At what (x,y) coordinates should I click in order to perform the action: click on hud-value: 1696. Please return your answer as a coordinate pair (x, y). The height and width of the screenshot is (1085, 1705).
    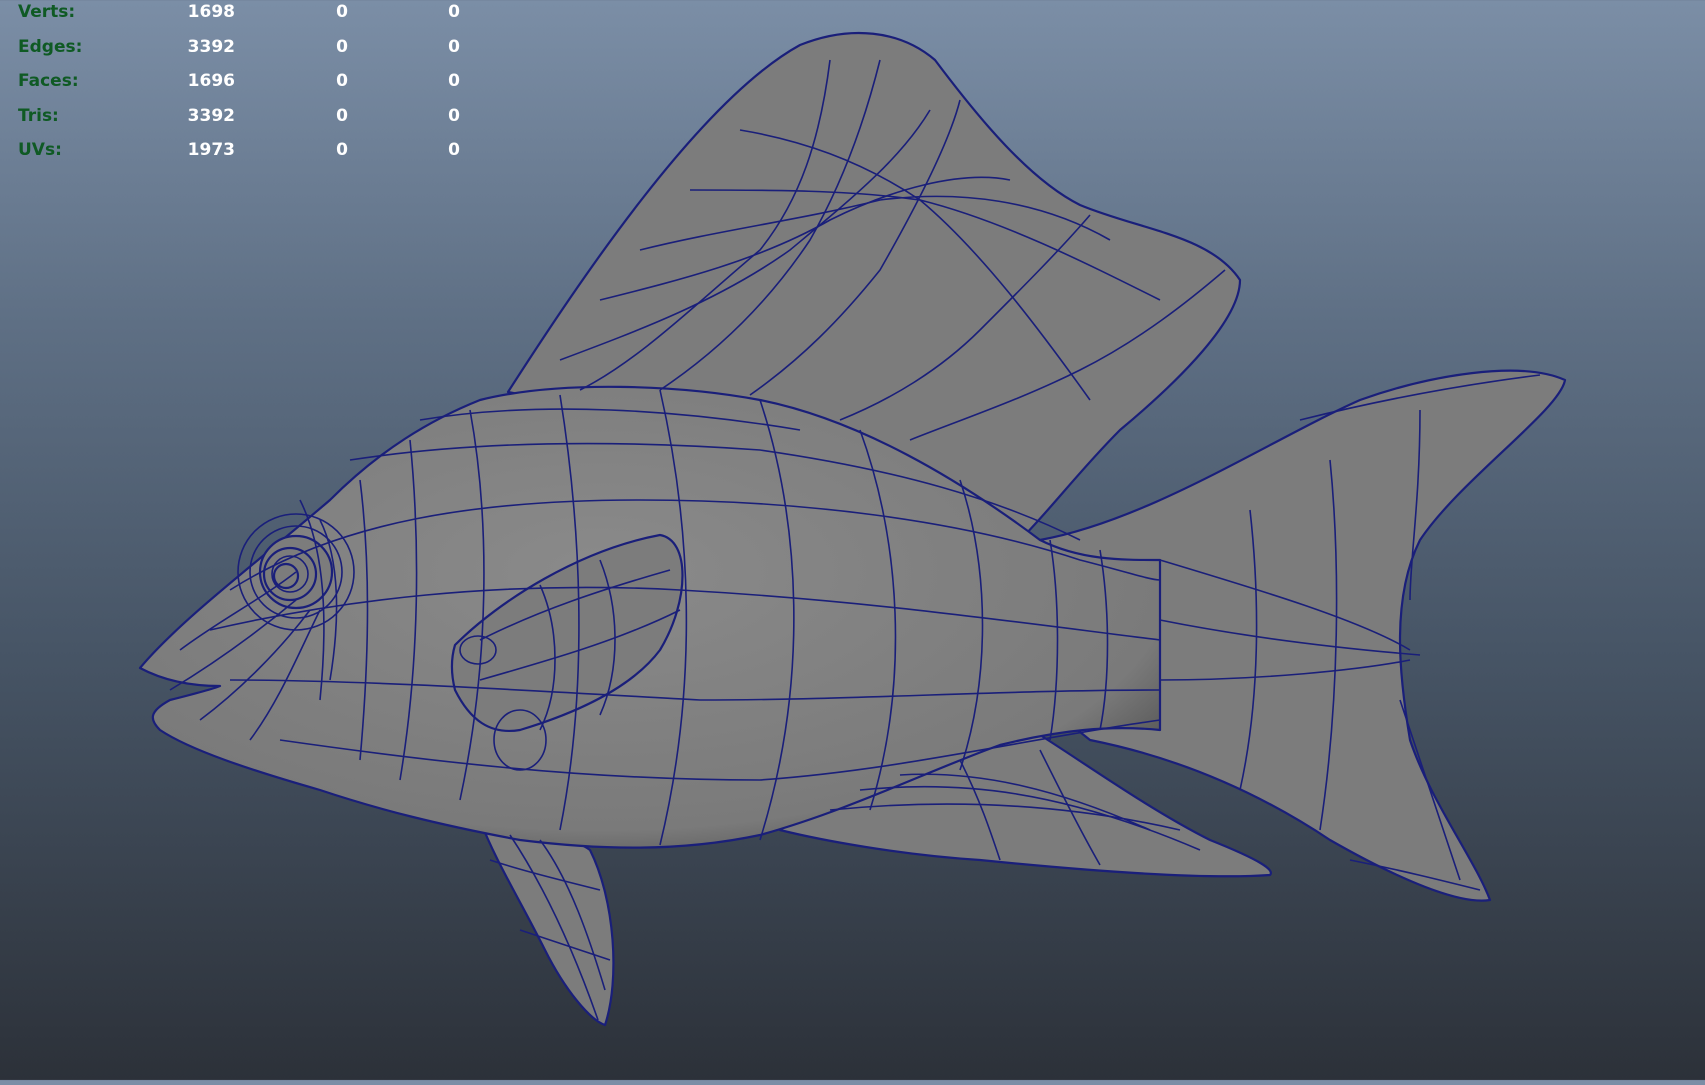
    Looking at the image, I should click on (211, 81).